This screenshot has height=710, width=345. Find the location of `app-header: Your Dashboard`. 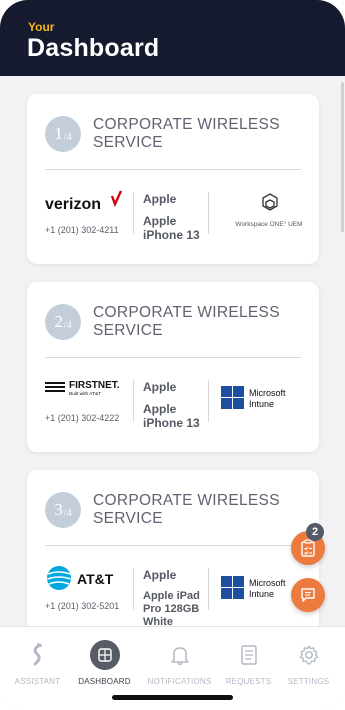

app-header: Your Dashboard is located at coordinates (172, 38).